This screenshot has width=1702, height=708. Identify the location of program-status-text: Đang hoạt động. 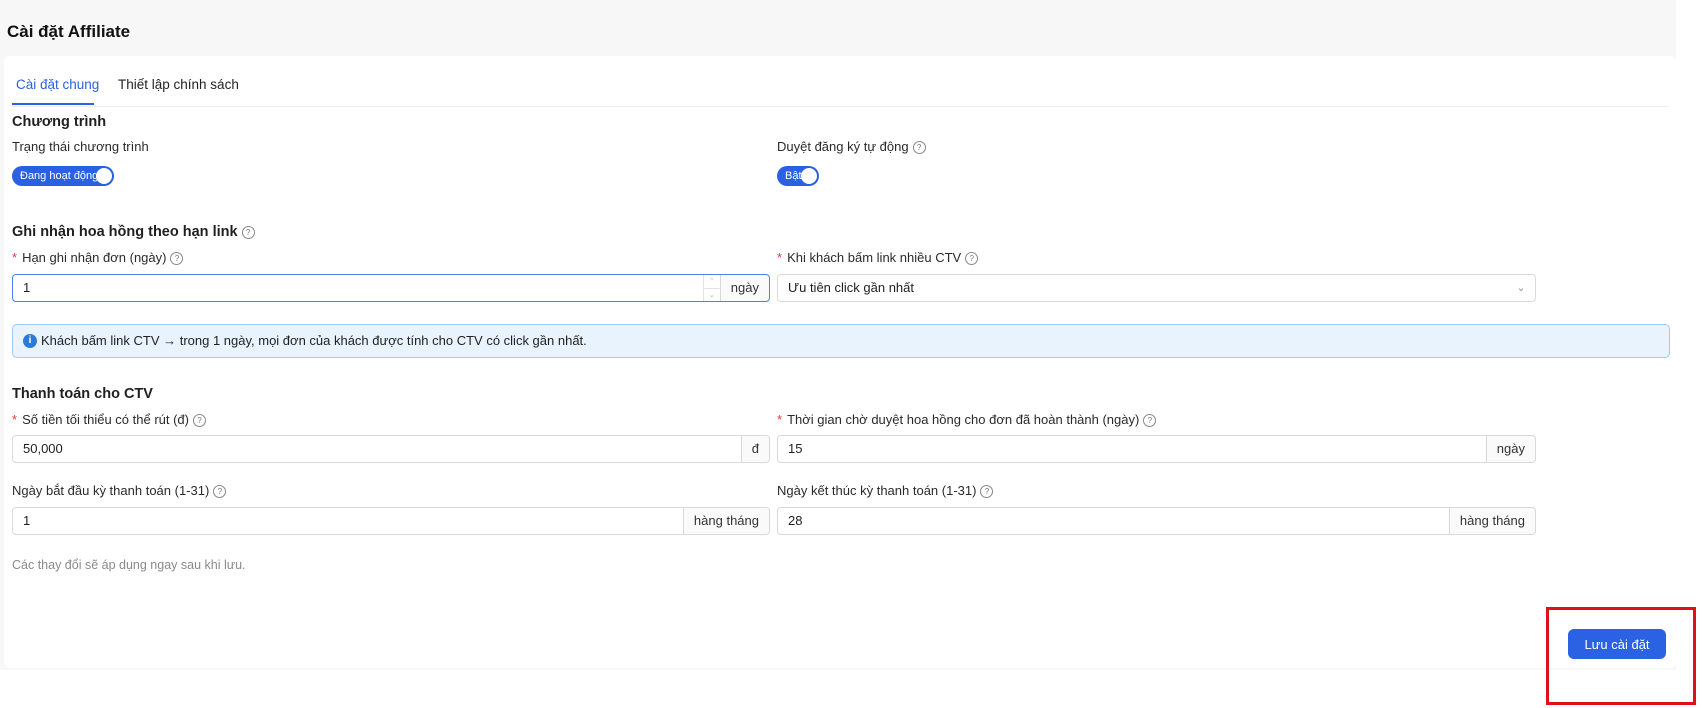
(59, 176).